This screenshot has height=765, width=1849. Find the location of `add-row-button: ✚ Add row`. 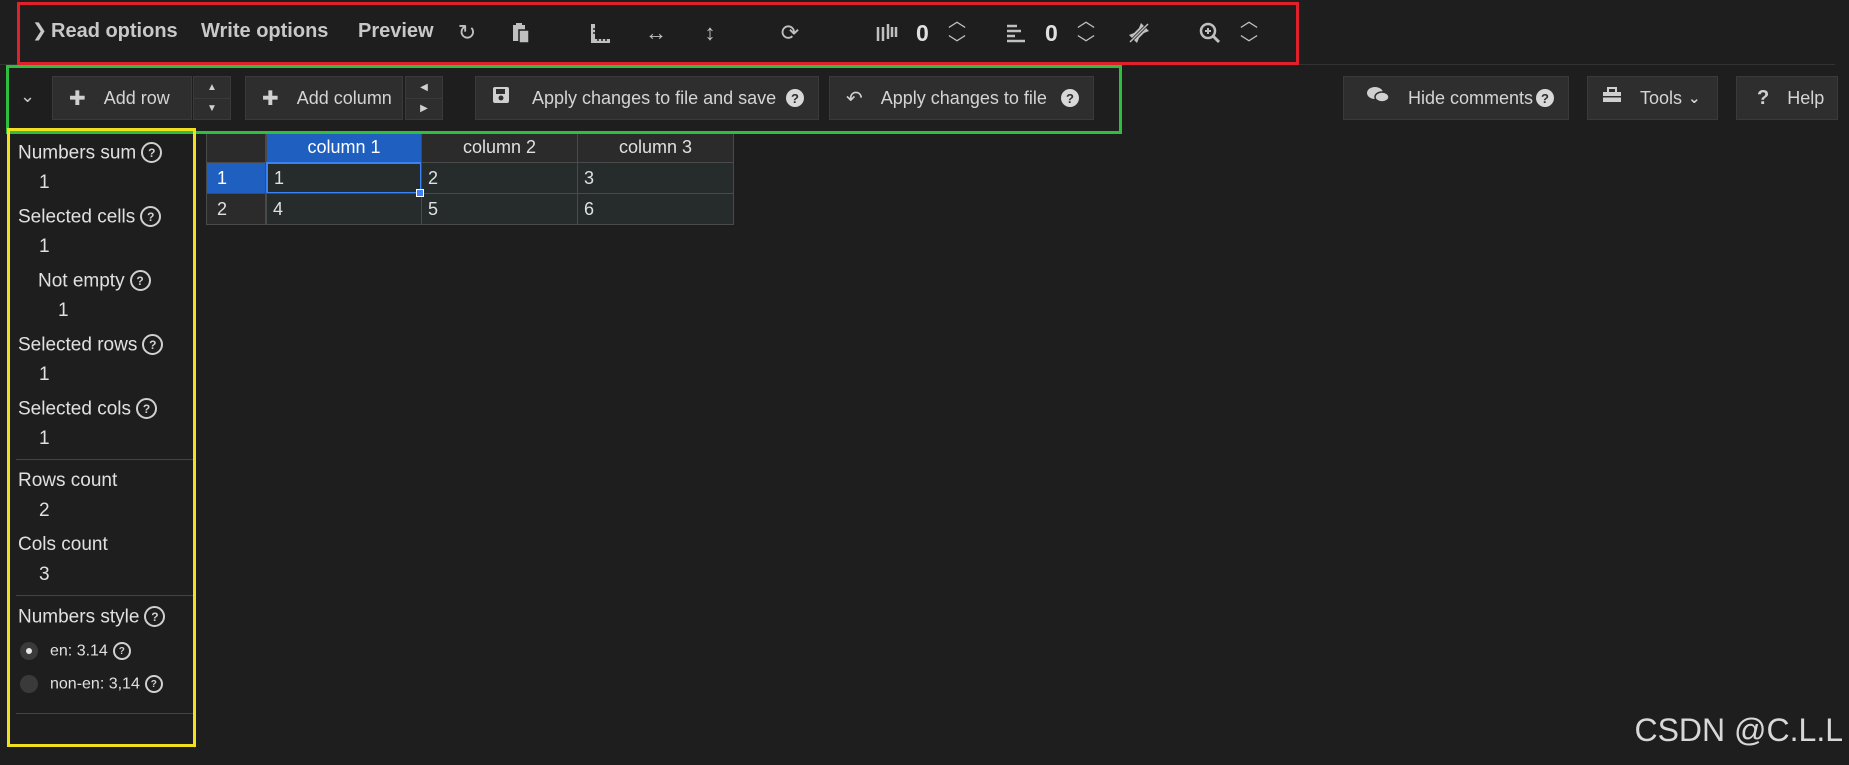

add-row-button: ✚ Add row is located at coordinates (122, 98).